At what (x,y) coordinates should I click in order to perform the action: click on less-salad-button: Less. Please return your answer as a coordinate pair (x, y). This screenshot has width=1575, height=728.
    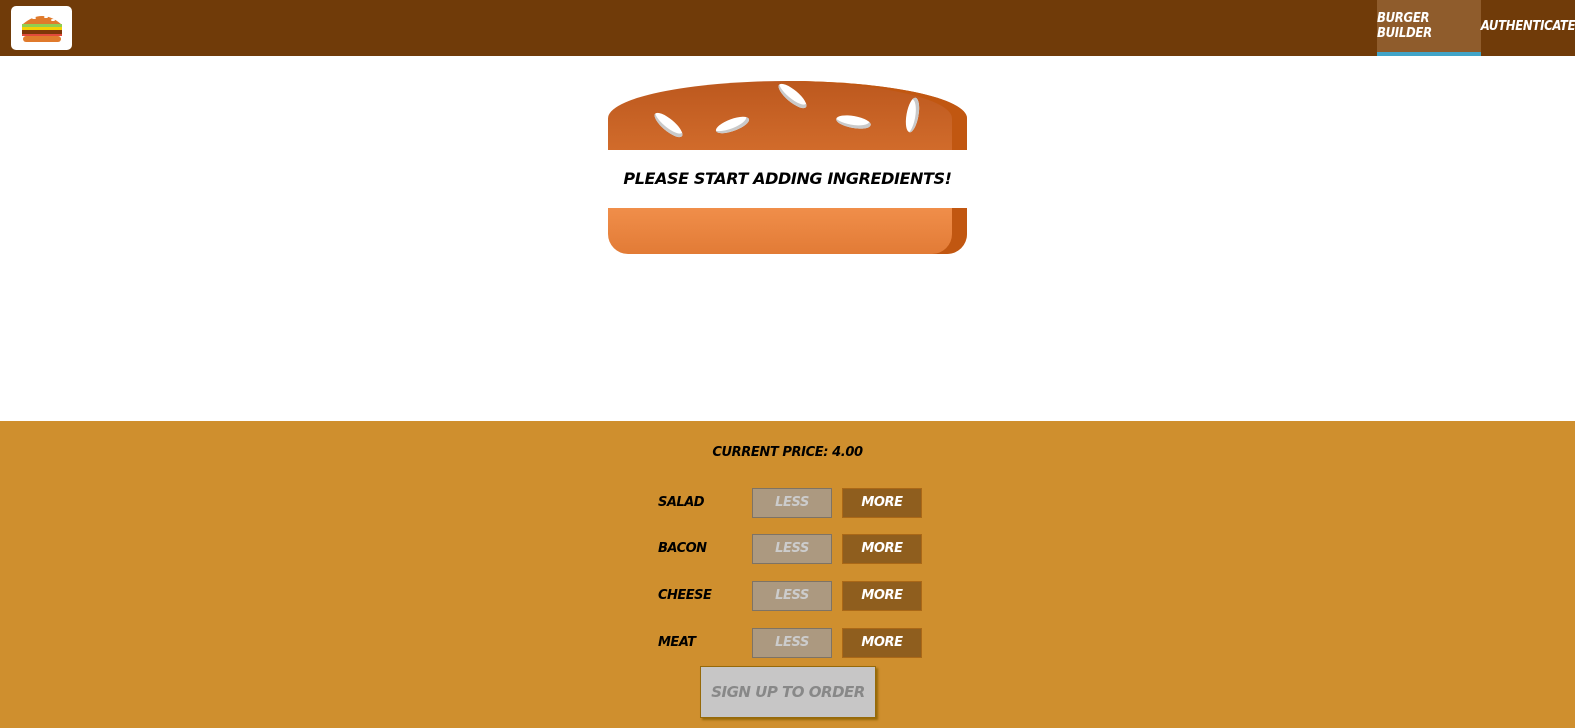
    Looking at the image, I should click on (792, 503).